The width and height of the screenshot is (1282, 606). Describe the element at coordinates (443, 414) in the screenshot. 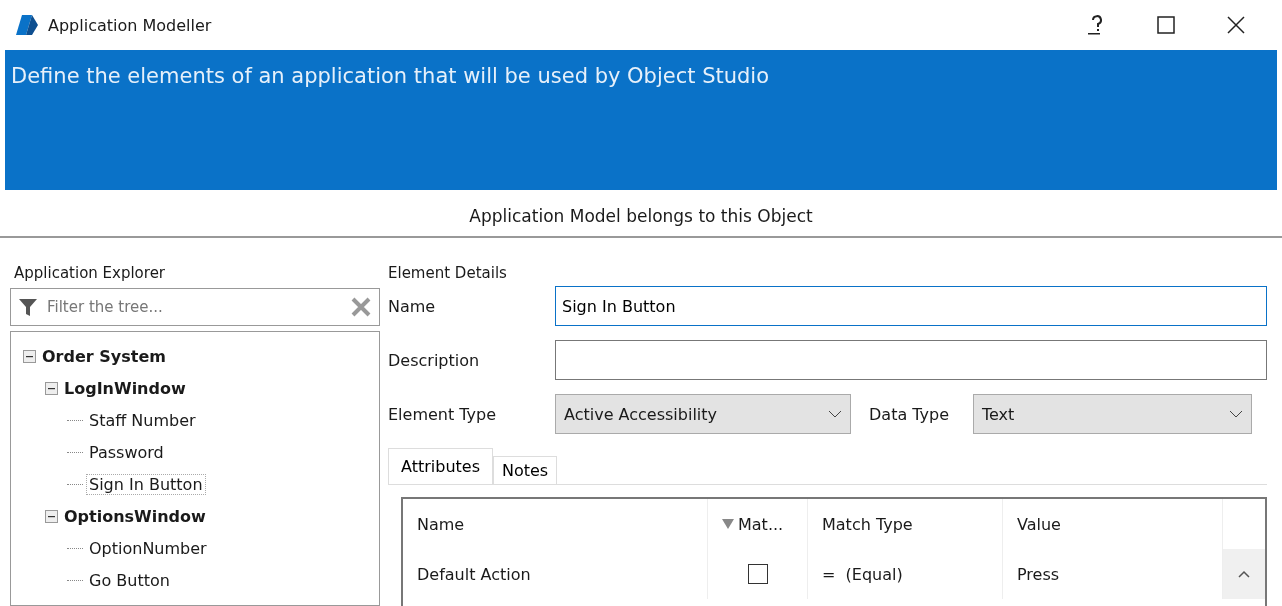

I see `field-label: Element Type` at that location.